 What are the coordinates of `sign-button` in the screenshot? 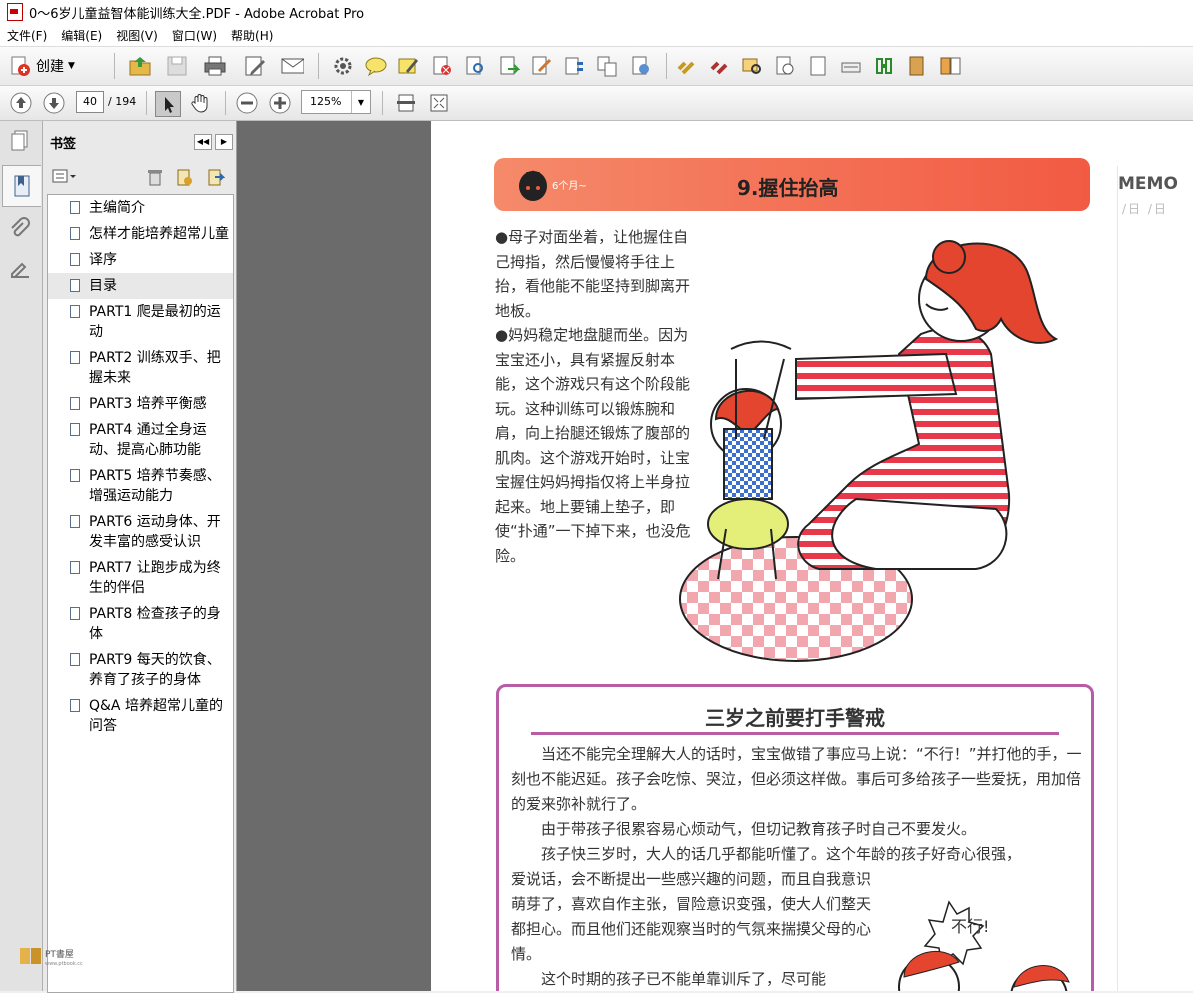 It's located at (541, 66).